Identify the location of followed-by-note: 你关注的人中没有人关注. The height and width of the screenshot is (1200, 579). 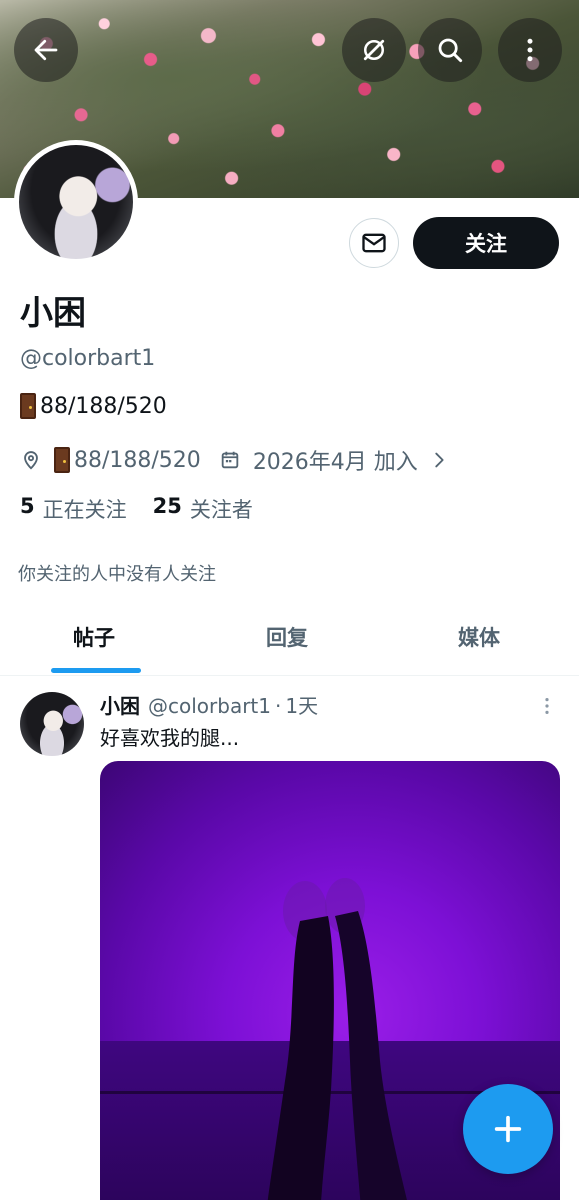
(117, 574).